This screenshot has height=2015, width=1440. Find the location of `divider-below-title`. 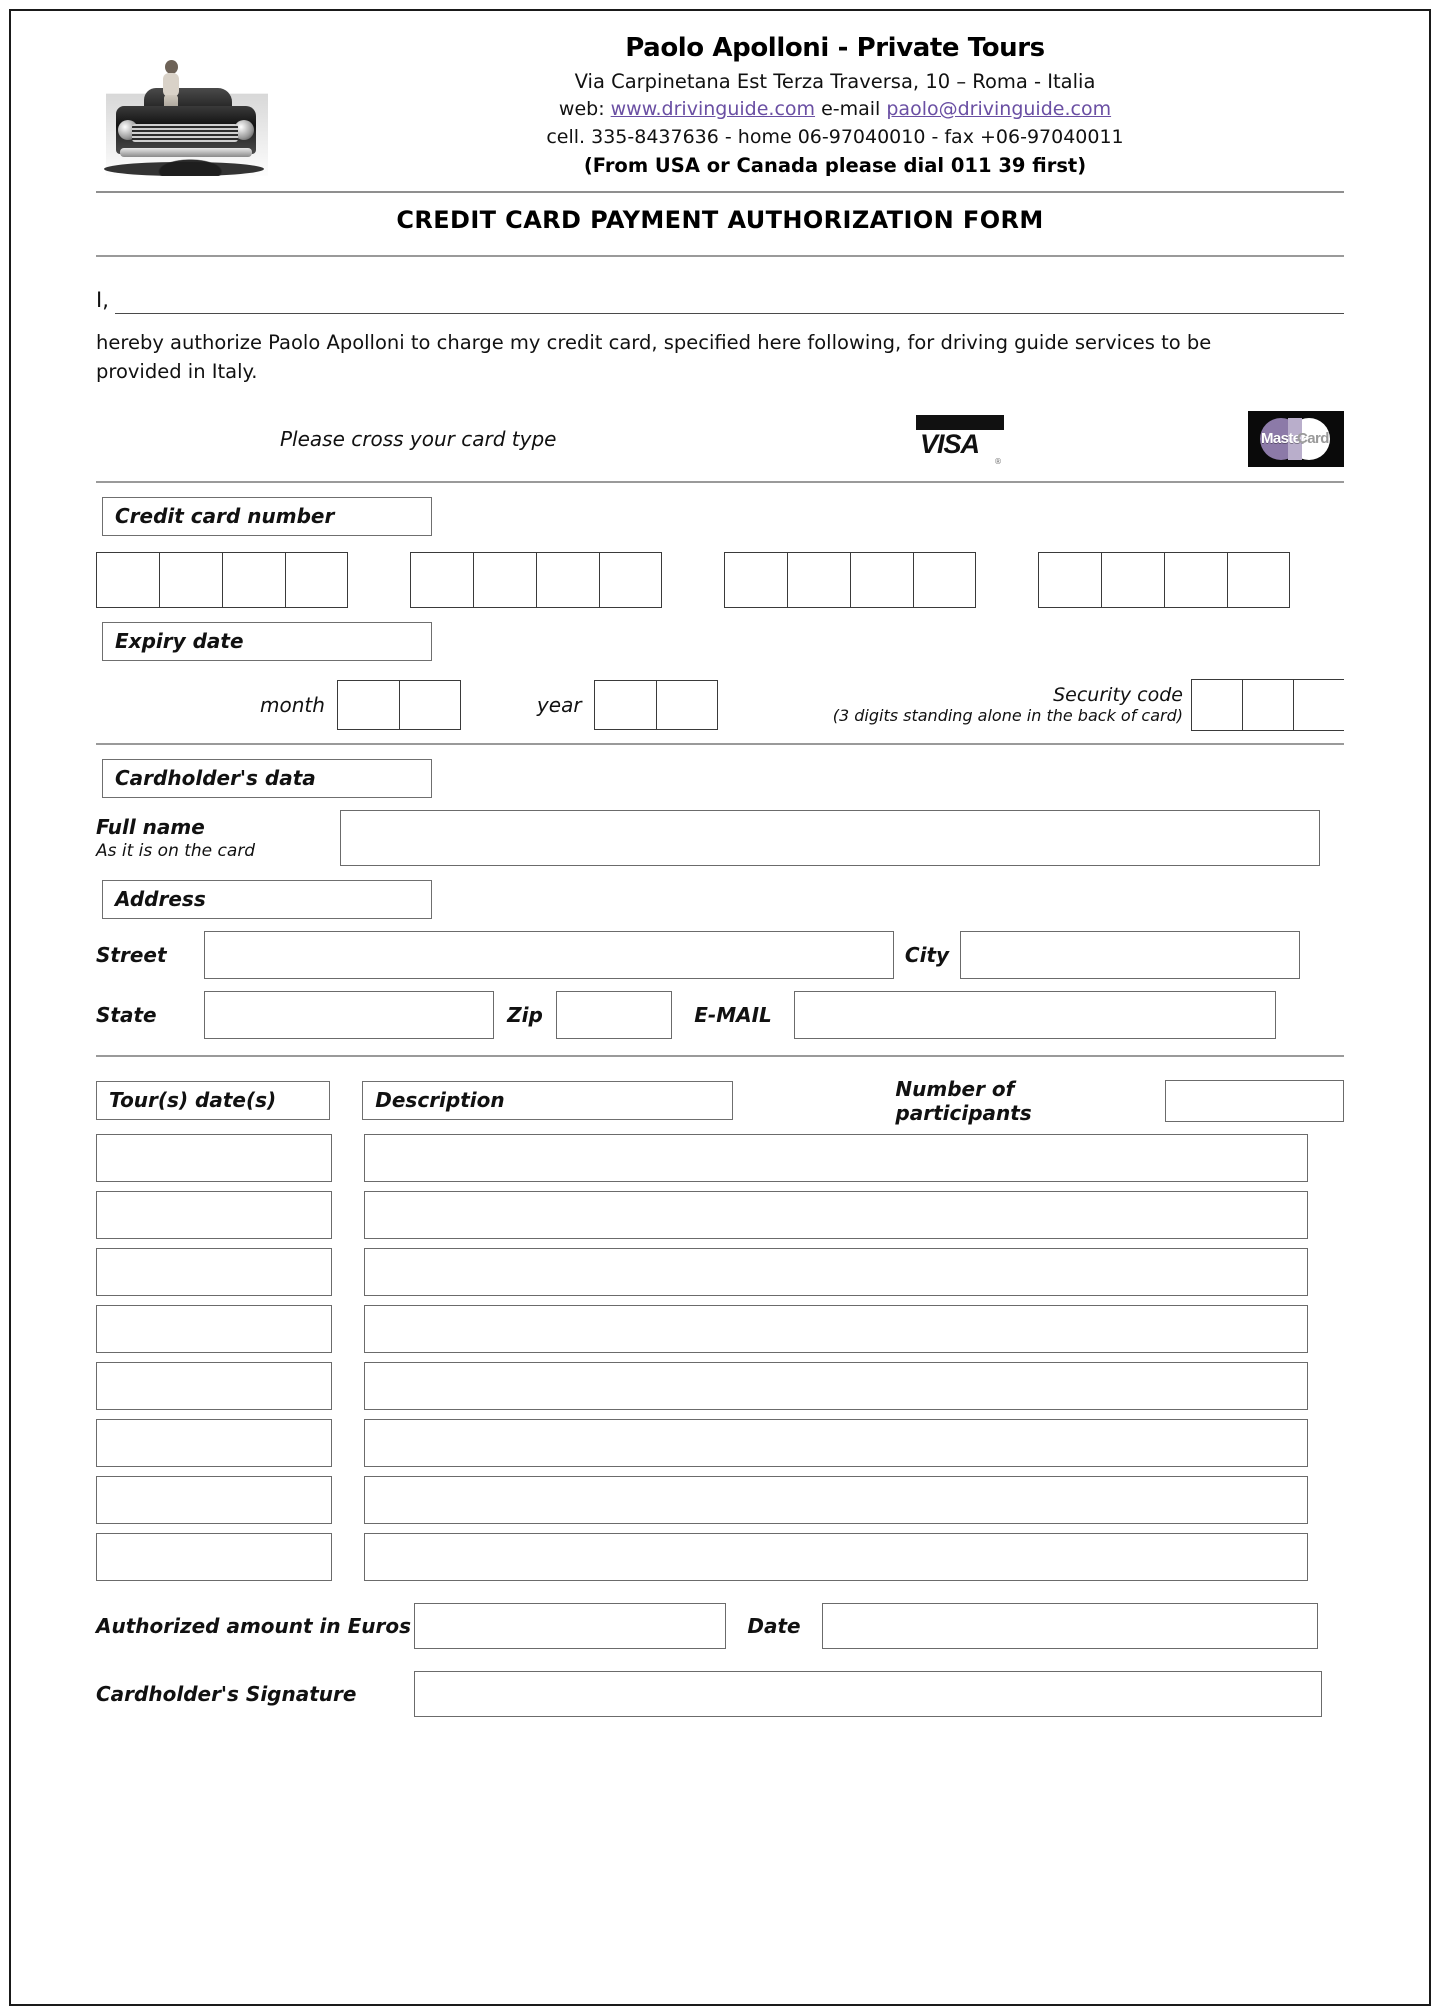

divider-below-title is located at coordinates (720, 255).